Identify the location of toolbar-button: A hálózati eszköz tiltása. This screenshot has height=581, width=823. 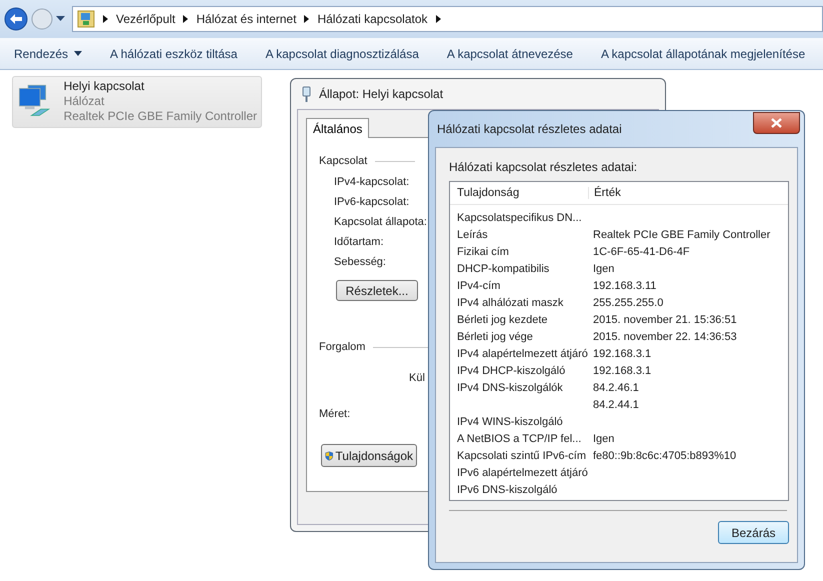
(174, 53).